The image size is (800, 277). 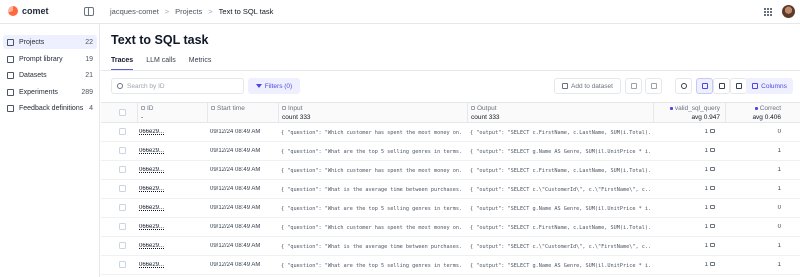 What do you see at coordinates (41, 59) in the screenshot?
I see `sidebar-item-label: Prompt library` at bounding box center [41, 59].